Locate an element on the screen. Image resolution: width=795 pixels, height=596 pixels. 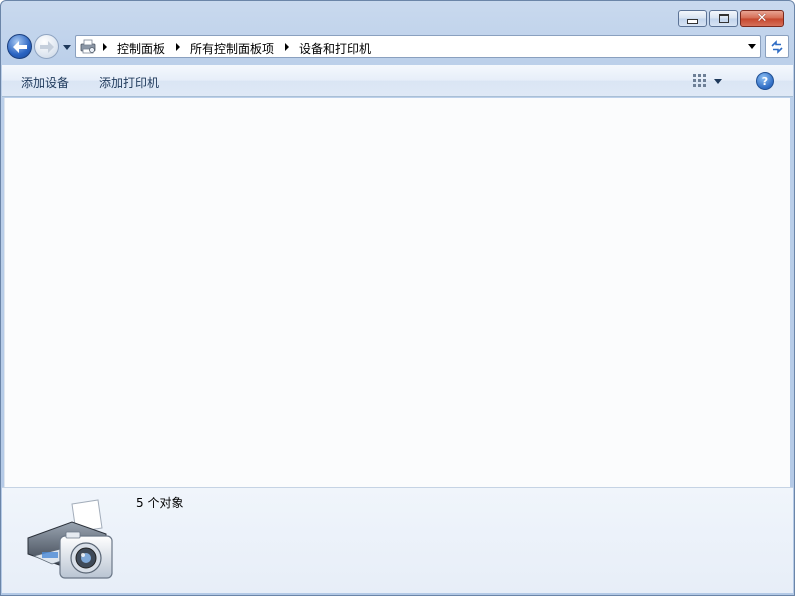
maximize-button is located at coordinates (723, 18).